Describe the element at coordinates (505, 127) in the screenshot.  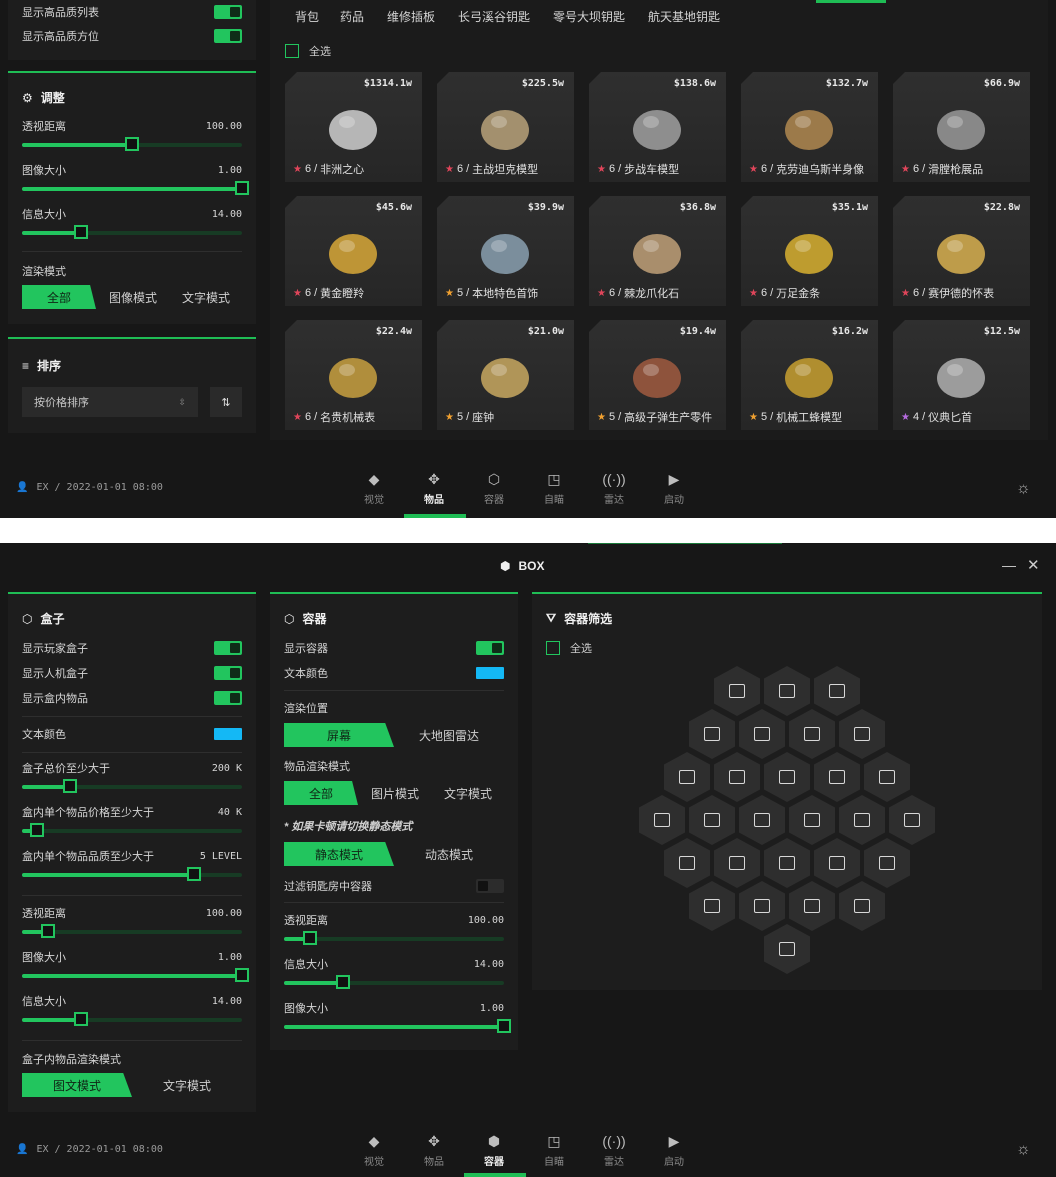
I see `item-card: $225.5w ★ 6/主战坦克模型` at that location.